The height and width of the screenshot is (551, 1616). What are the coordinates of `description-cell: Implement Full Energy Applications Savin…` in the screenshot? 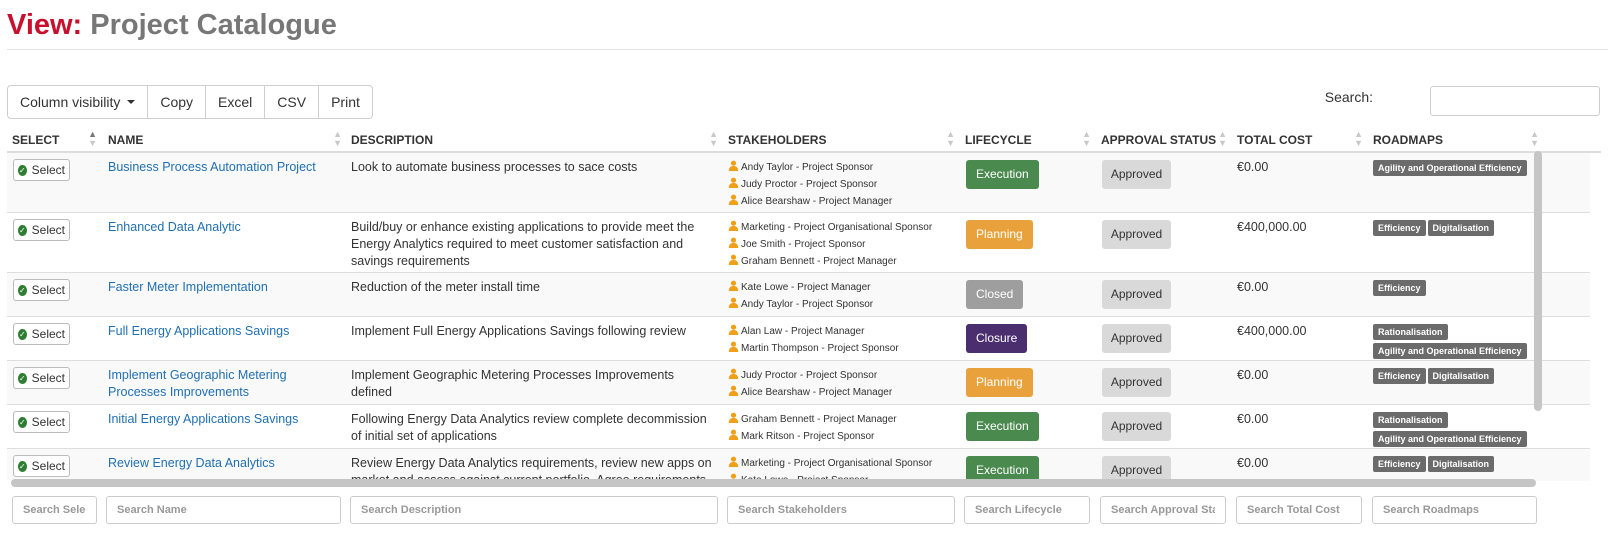 It's located at (518, 331).